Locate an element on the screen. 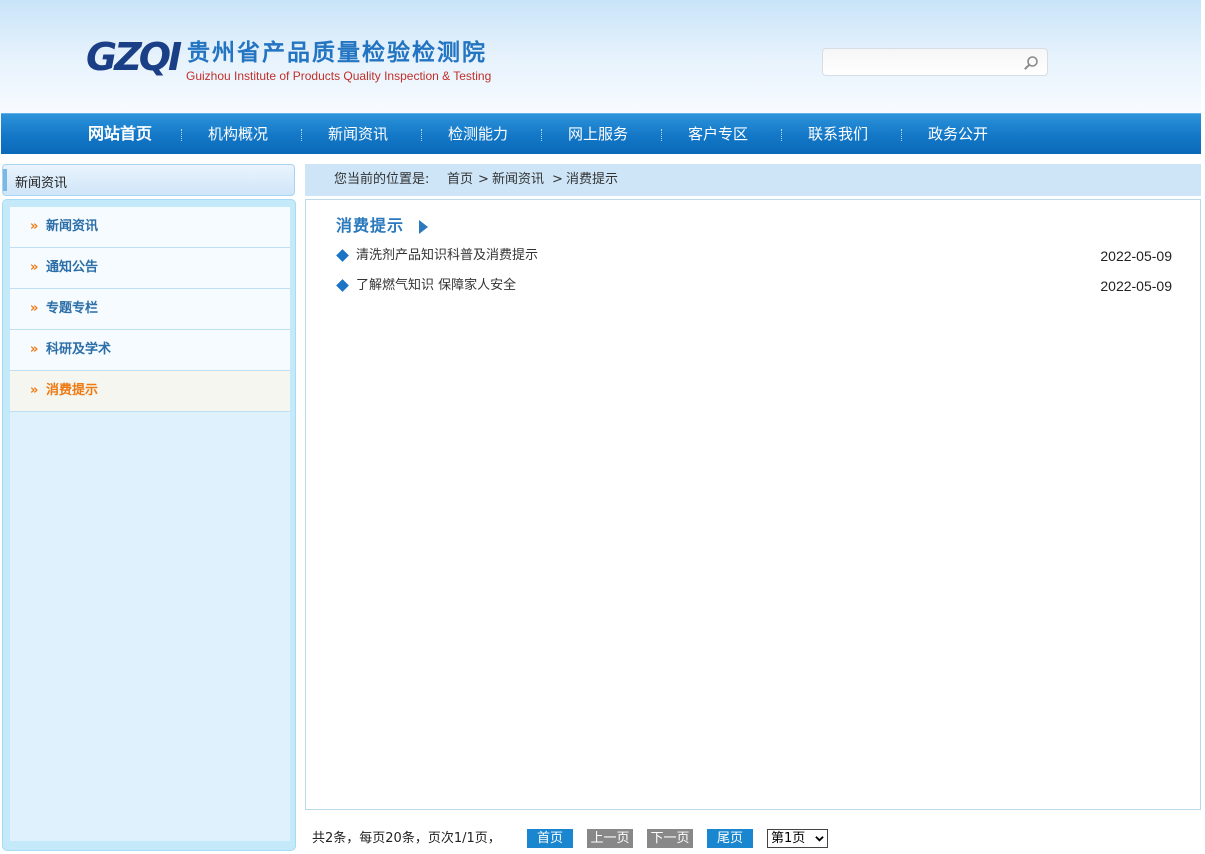  nav-item-contact: 联系我们 is located at coordinates (838, 134).